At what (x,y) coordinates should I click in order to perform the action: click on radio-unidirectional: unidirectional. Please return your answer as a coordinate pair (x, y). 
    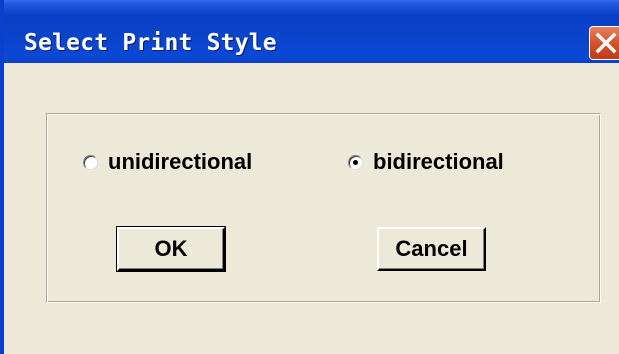
    Looking at the image, I should click on (167, 162).